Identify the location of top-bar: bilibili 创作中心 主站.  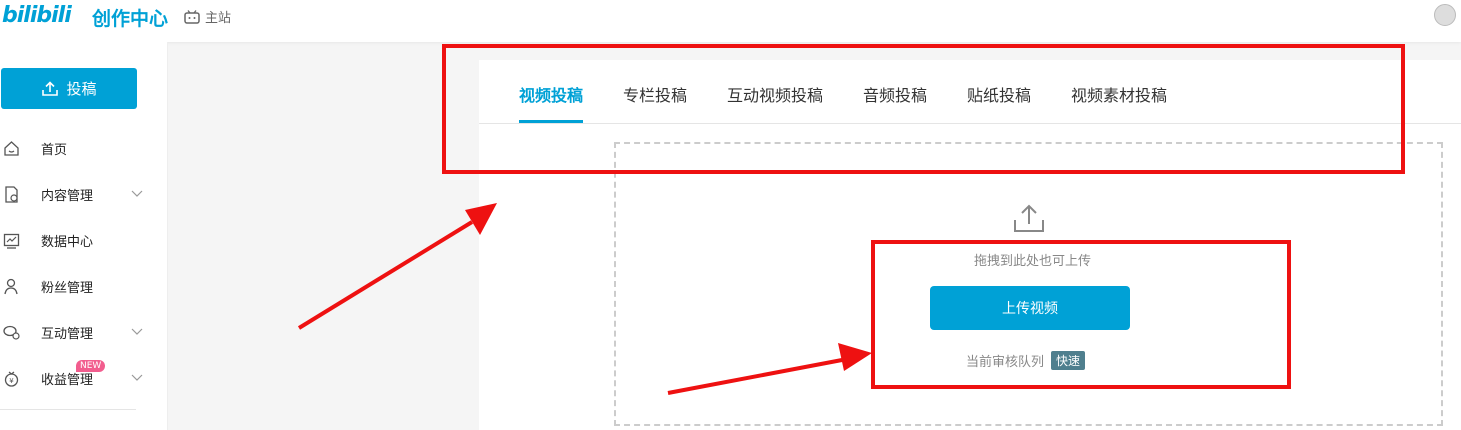
(730, 21).